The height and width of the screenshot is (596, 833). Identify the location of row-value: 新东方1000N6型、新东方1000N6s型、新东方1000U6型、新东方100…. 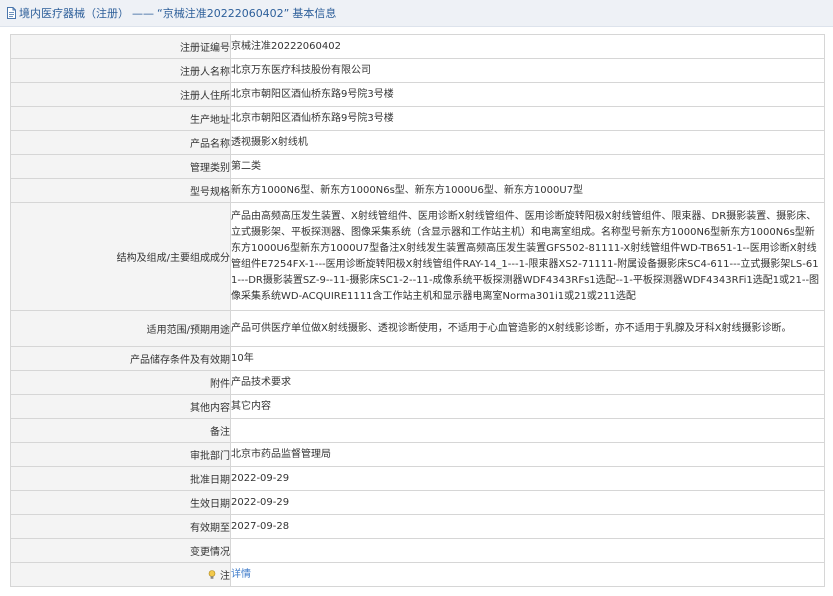
(527, 190).